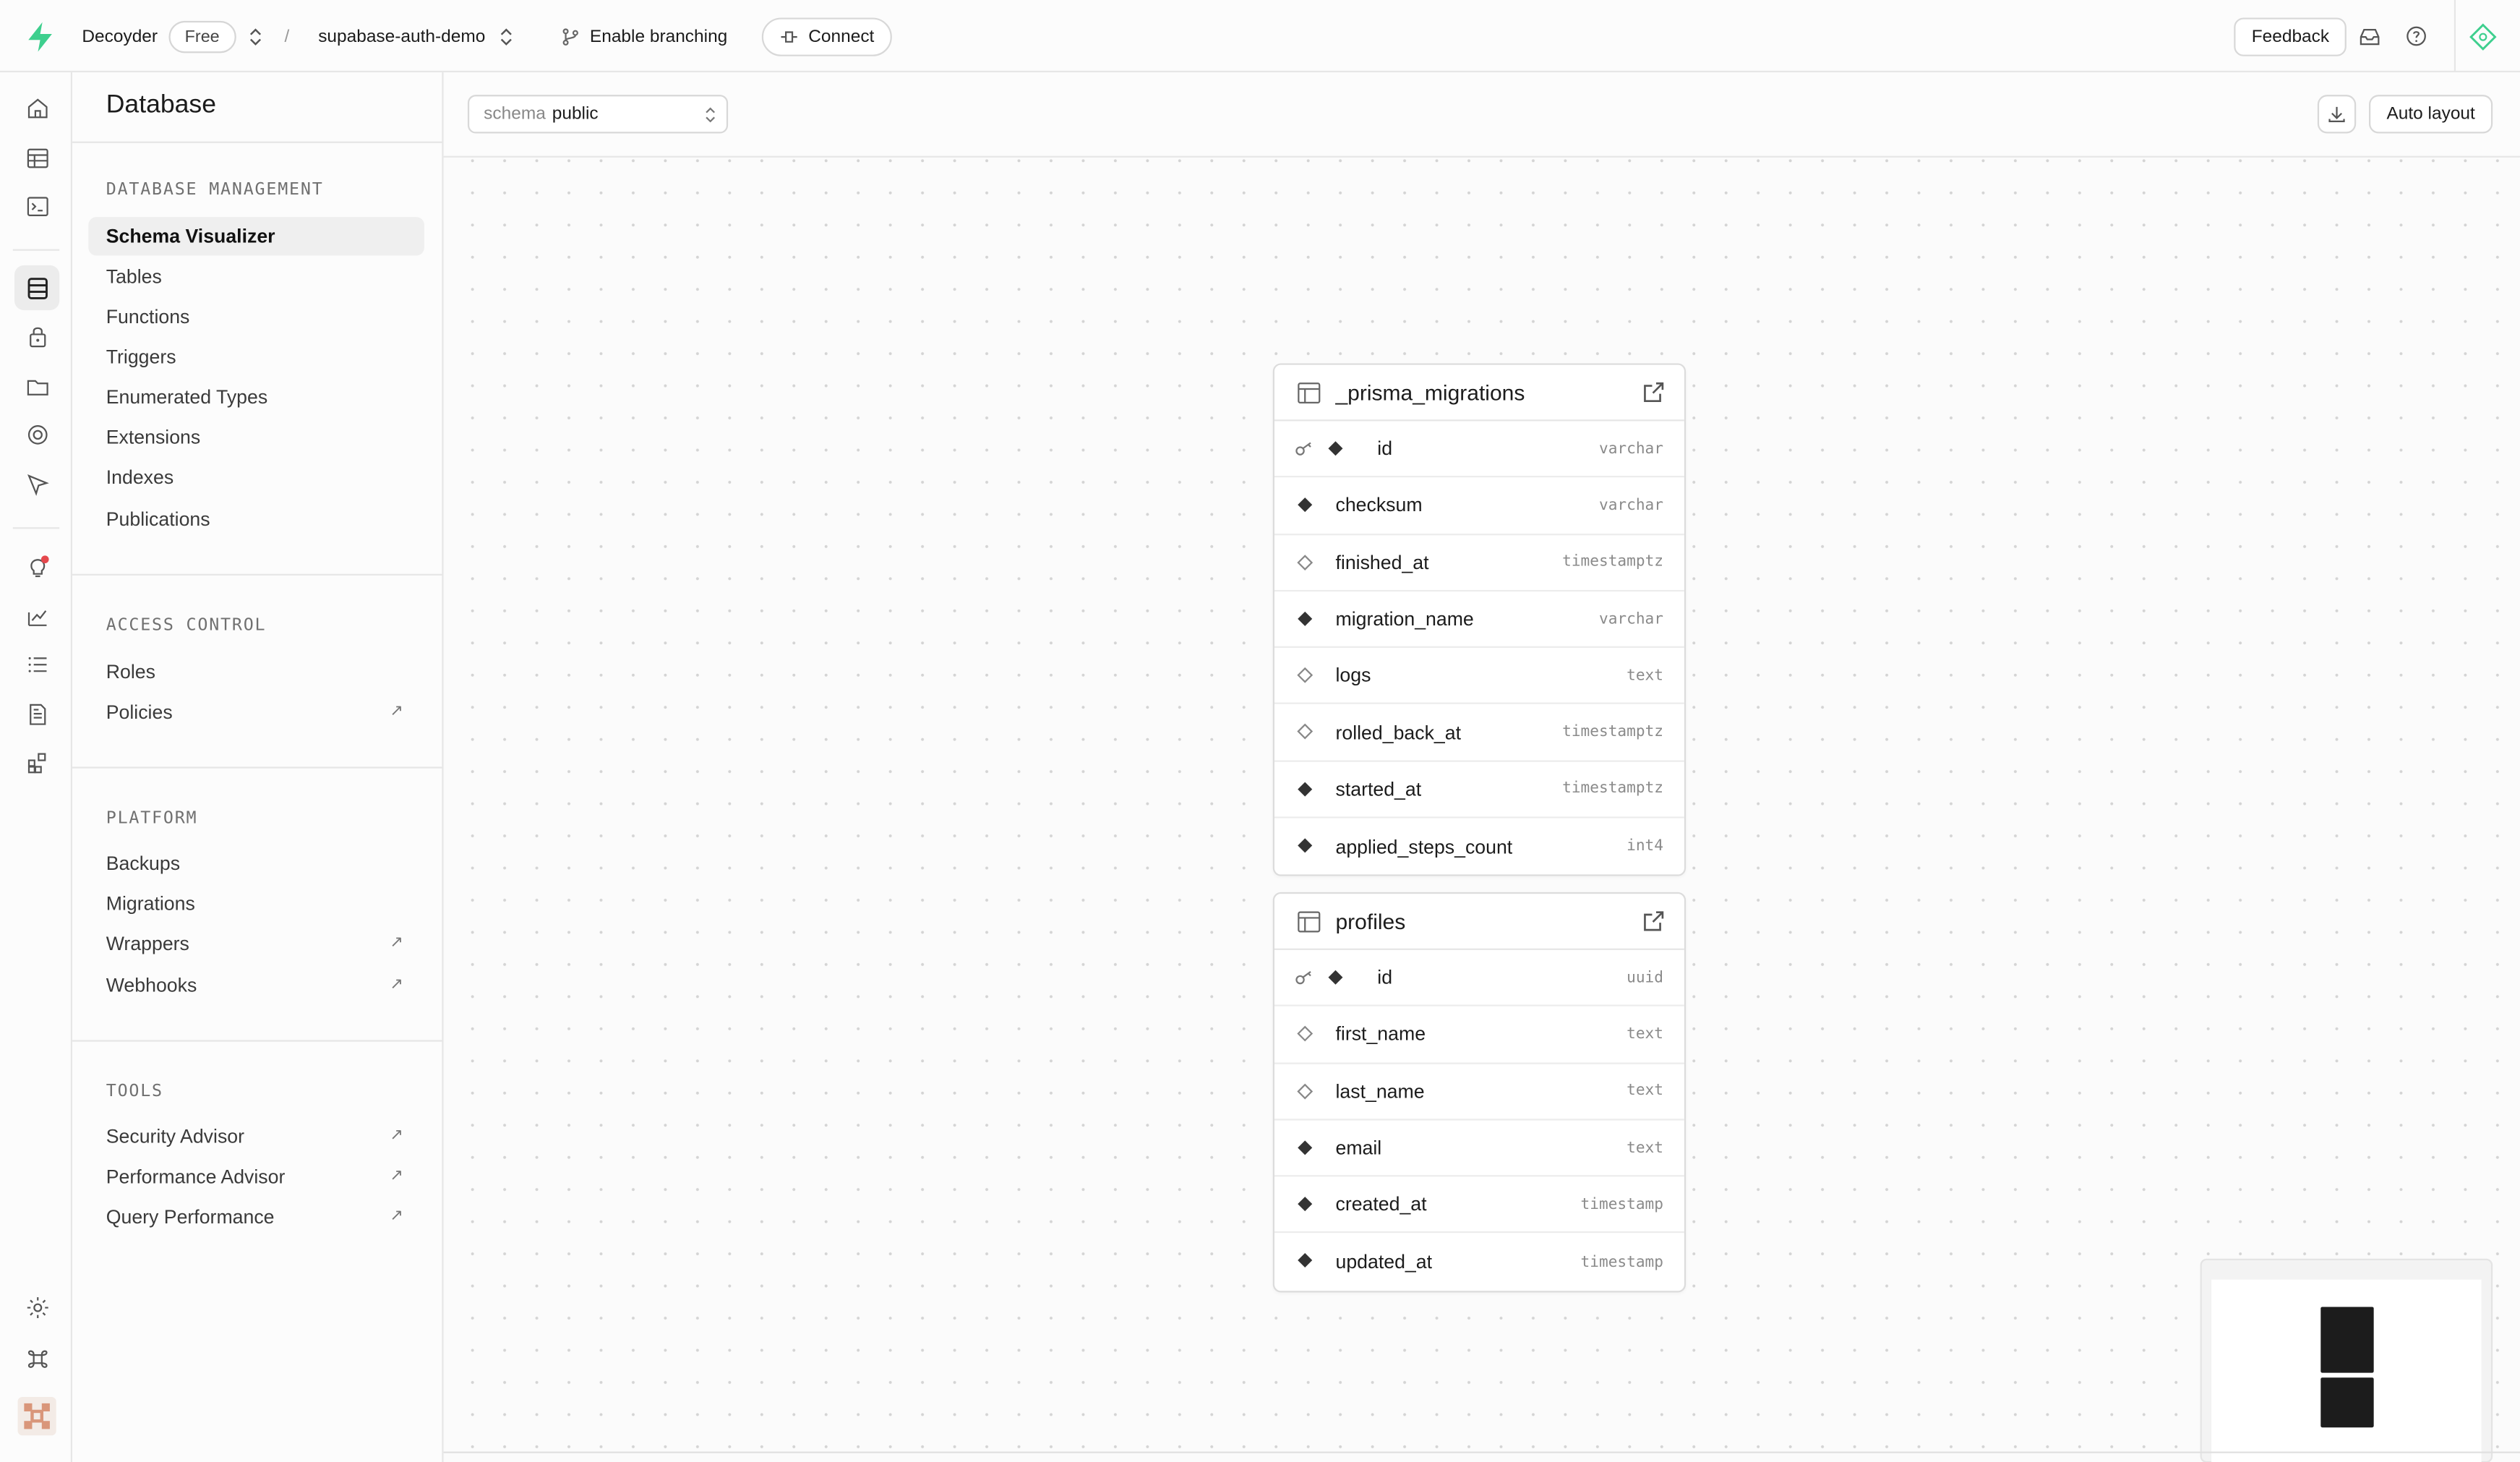 The image size is (2520, 1462). What do you see at coordinates (2483, 36) in the screenshot?
I see `assistant-icon` at bounding box center [2483, 36].